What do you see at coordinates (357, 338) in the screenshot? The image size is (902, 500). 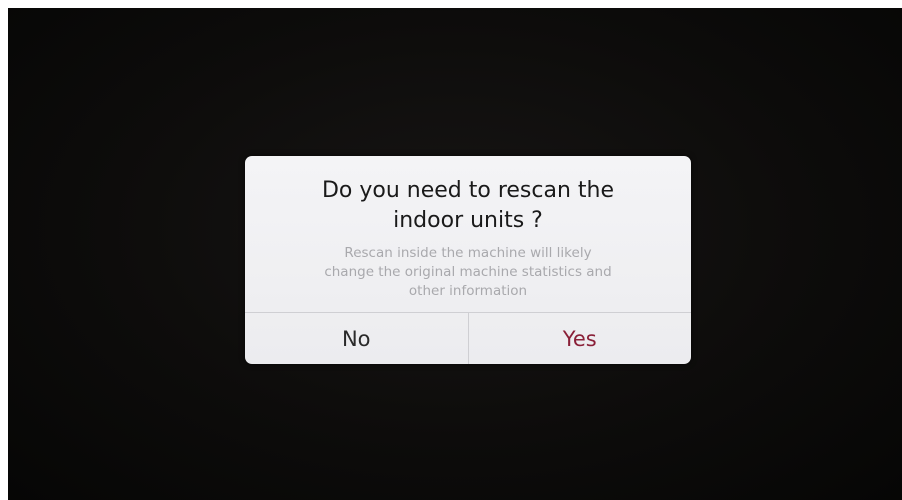 I see `no-button: No` at bounding box center [357, 338].